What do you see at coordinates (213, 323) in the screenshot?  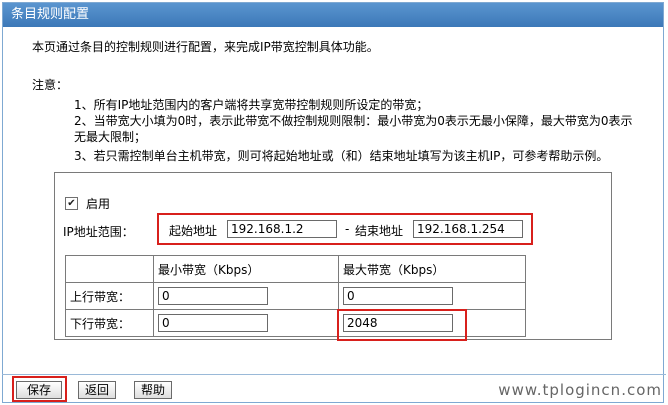 I see `downstream-min-input: 0` at bounding box center [213, 323].